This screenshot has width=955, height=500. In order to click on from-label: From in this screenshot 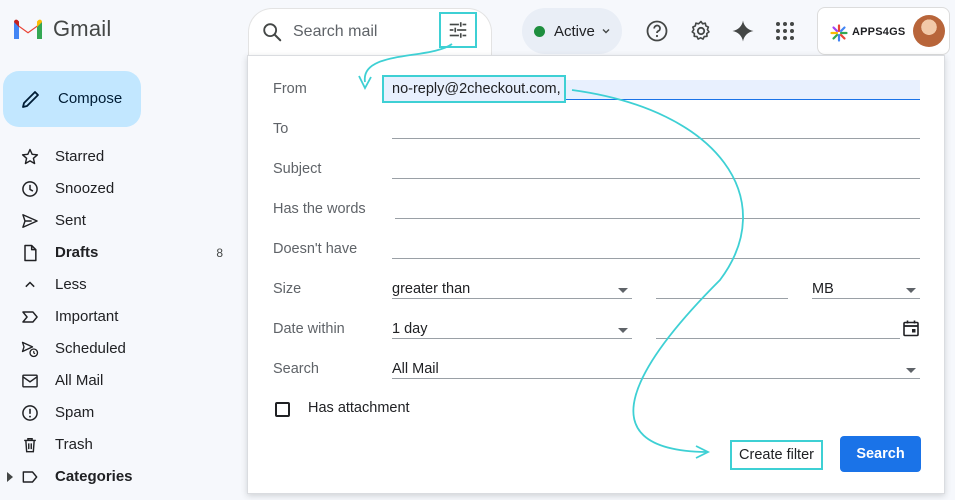, I will do `click(290, 89)`.